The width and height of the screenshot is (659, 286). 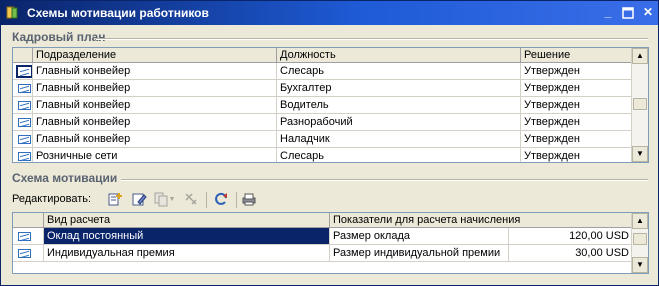 What do you see at coordinates (187, 220) in the screenshot?
I see `column-header-calc-type: Вид расчета` at bounding box center [187, 220].